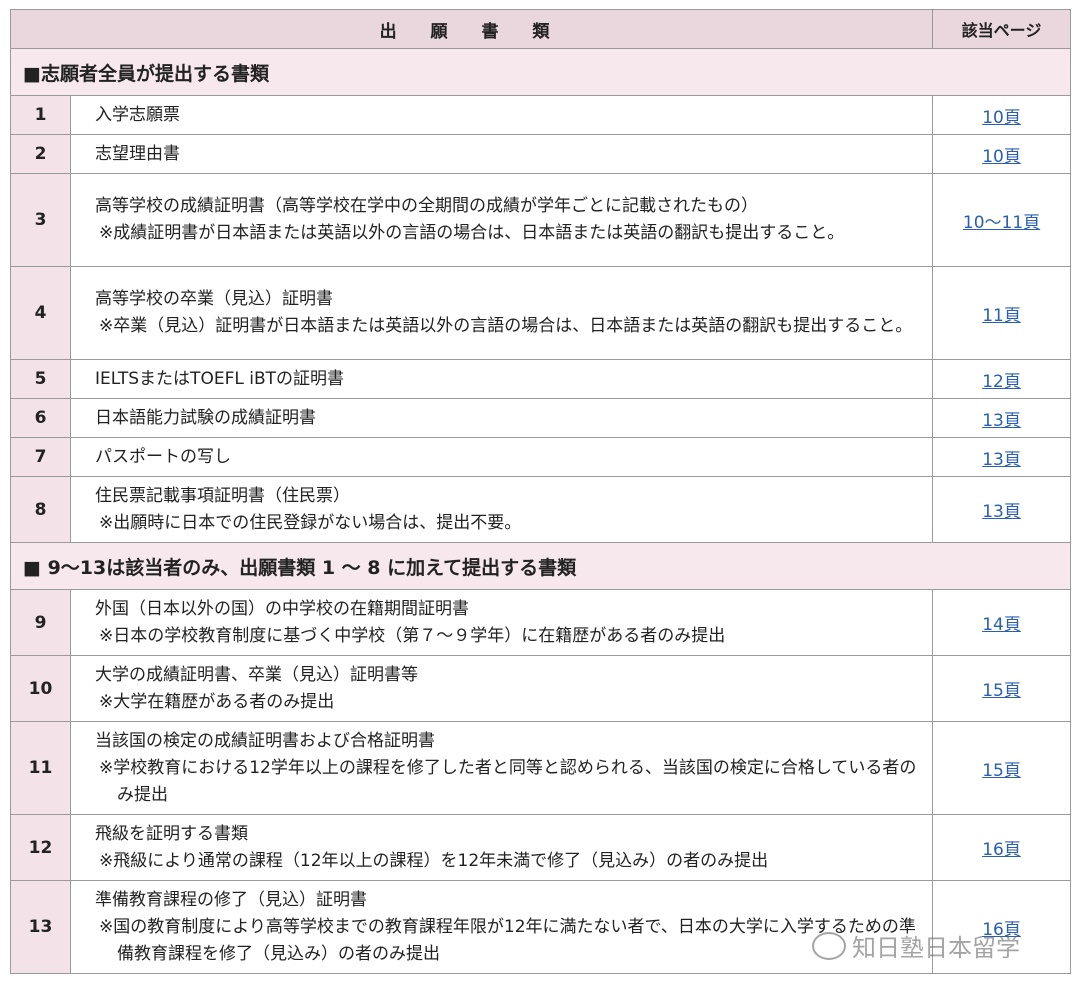 This screenshot has height=995, width=1080. I want to click on page-link: 11頁, so click(1001, 316).